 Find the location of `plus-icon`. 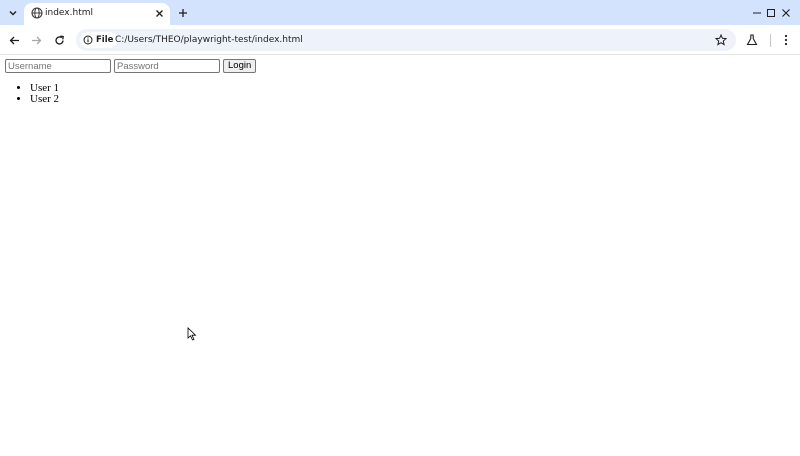

plus-icon is located at coordinates (183, 13).